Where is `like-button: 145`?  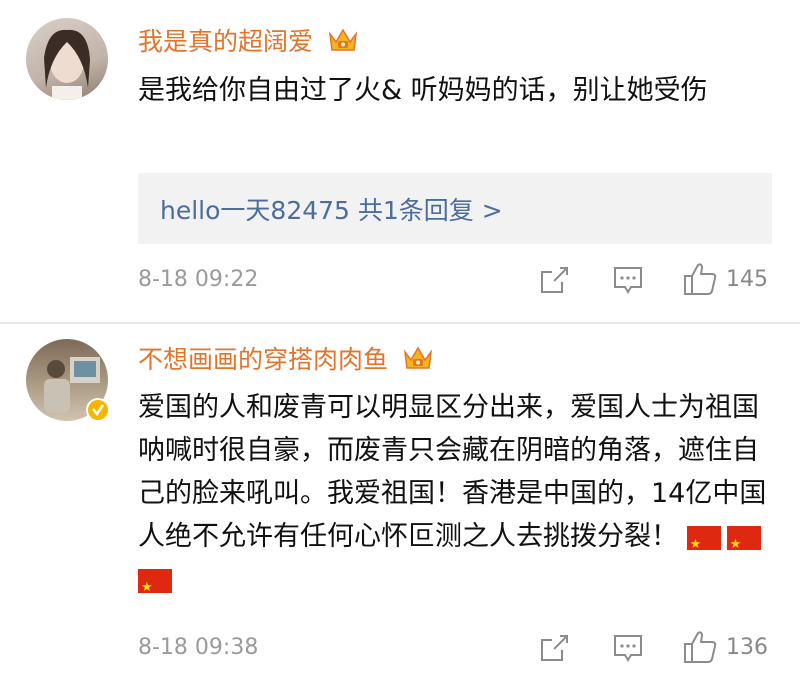 like-button: 145 is located at coordinates (725, 279).